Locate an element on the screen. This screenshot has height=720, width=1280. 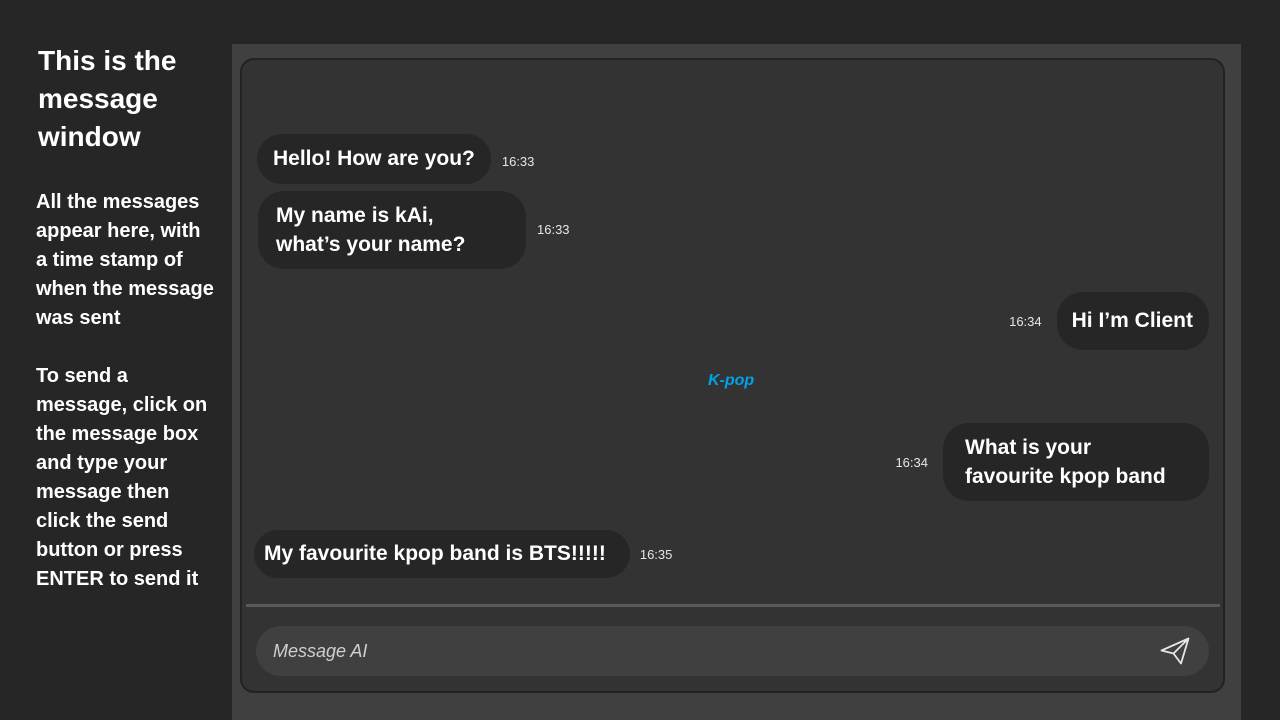
message-bubble: What is your favourite kpop band is located at coordinates (1076, 462).